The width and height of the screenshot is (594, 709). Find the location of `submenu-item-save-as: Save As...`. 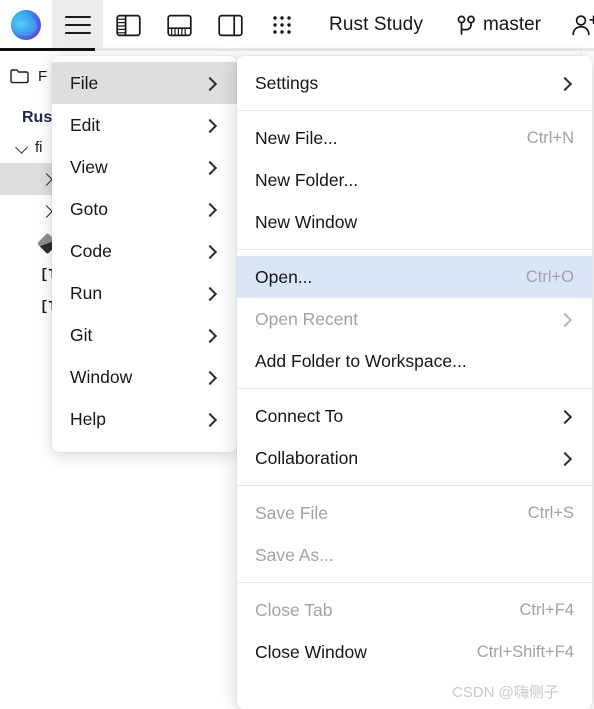

submenu-item-save-as: Save As... is located at coordinates (414, 555).